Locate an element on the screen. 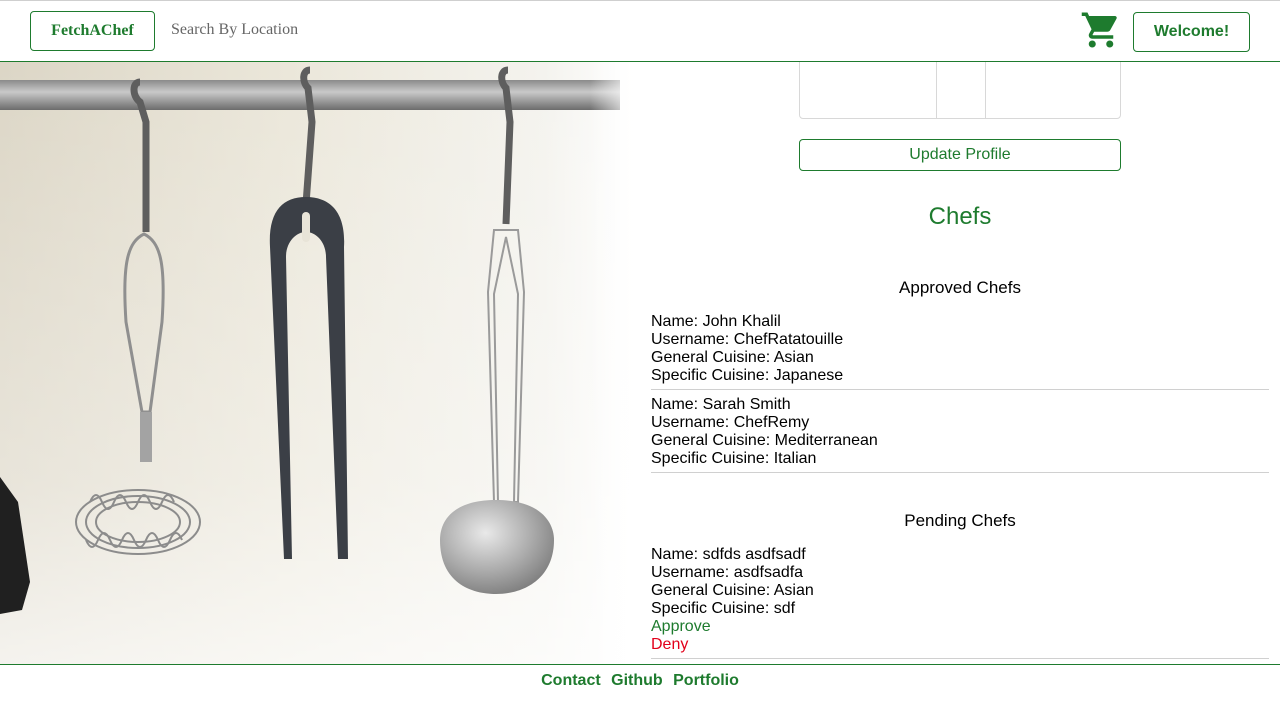  chef-name: Name: sdfds asdfsadf is located at coordinates (728, 554).